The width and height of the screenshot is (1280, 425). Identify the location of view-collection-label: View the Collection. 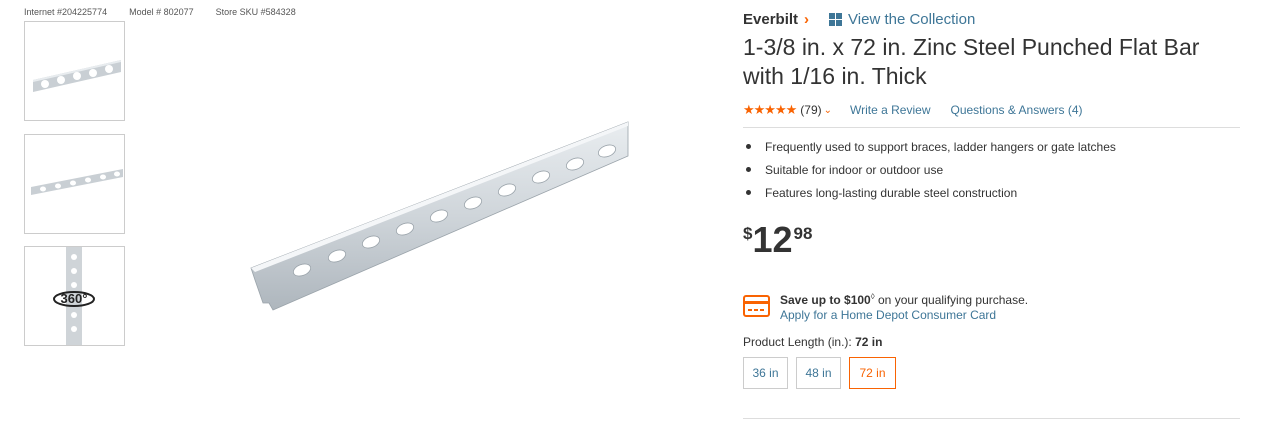
(912, 19).